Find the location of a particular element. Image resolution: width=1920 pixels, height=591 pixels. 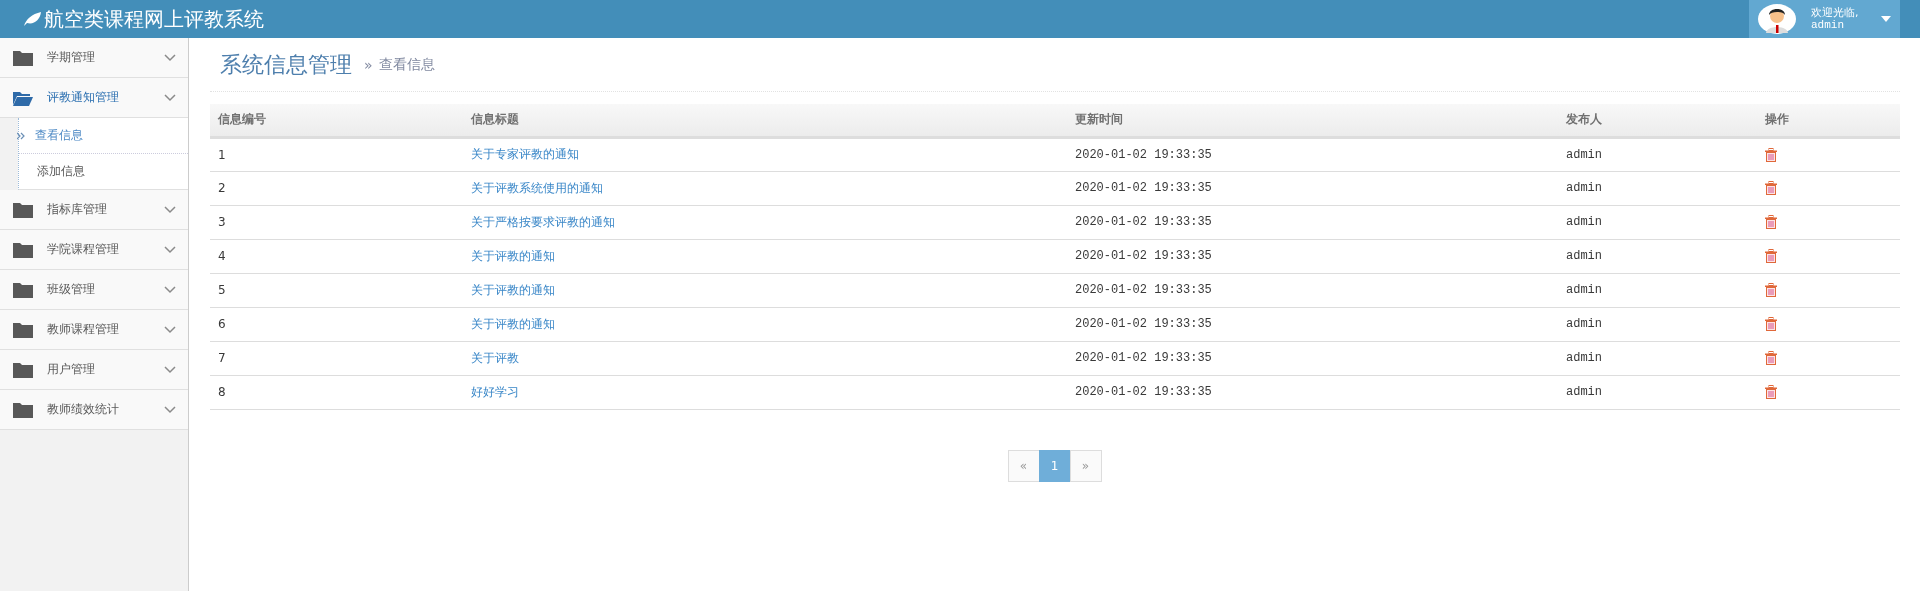

table-cell: 3 is located at coordinates (336, 222).